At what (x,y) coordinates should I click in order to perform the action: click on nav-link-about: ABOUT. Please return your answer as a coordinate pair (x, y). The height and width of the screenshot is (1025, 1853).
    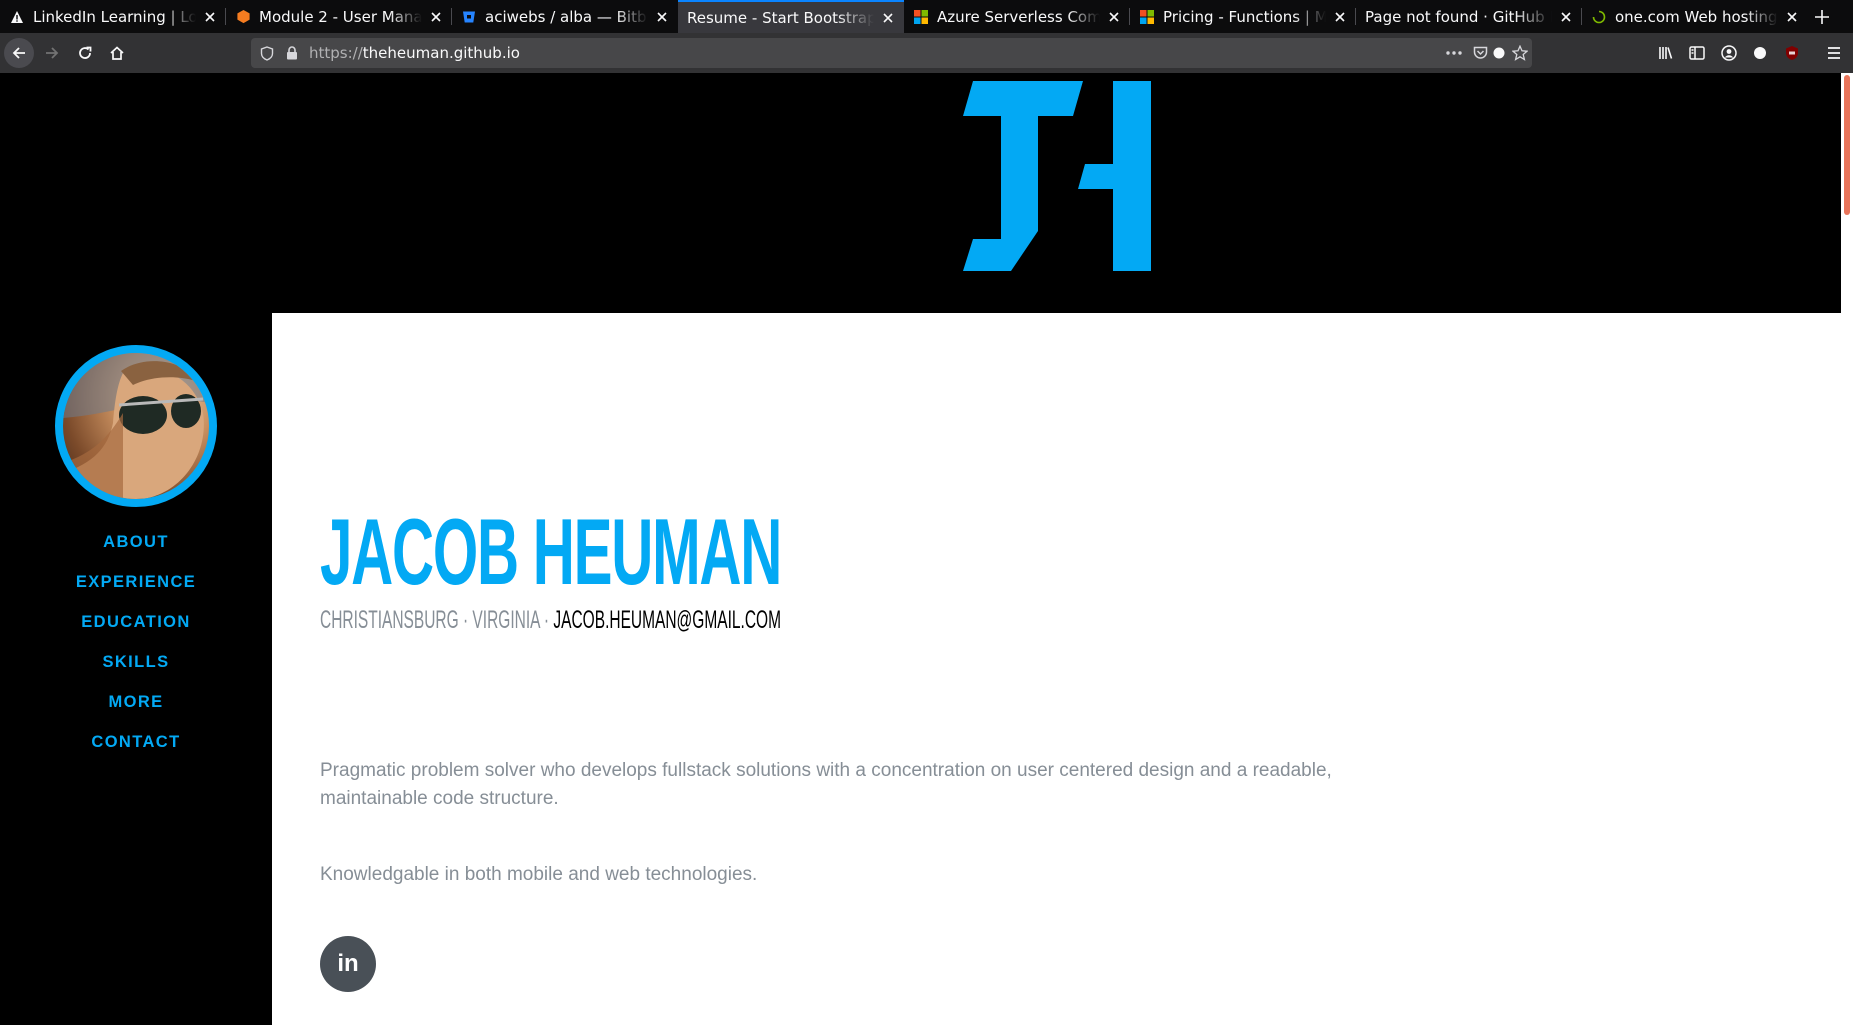
    Looking at the image, I should click on (136, 542).